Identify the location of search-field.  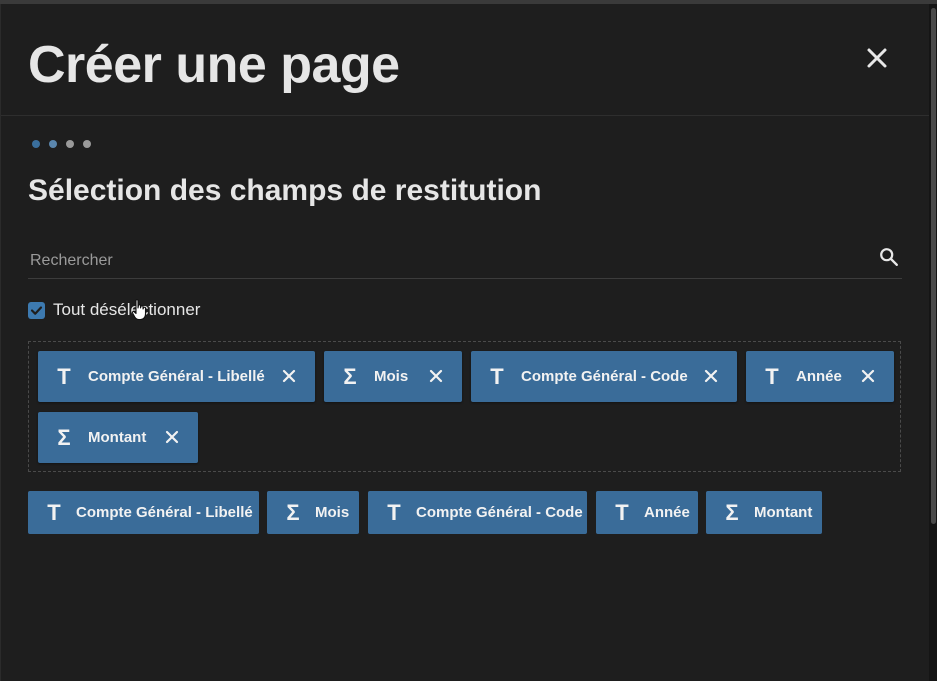
(465, 260).